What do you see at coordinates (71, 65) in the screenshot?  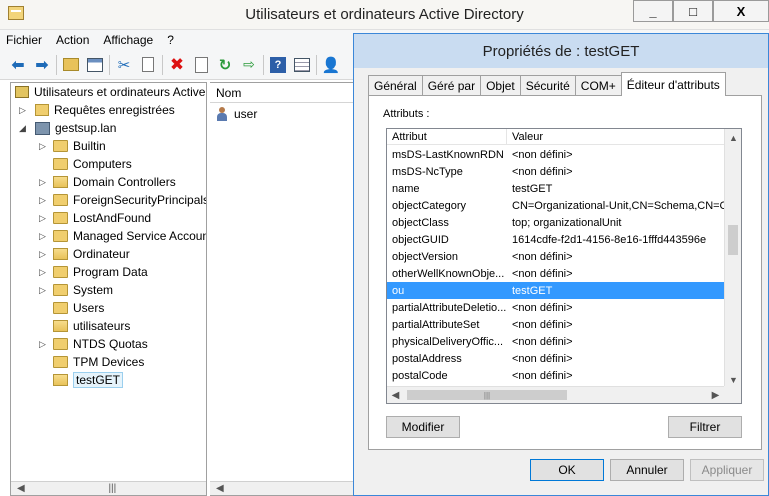 I see `up-level-button` at bounding box center [71, 65].